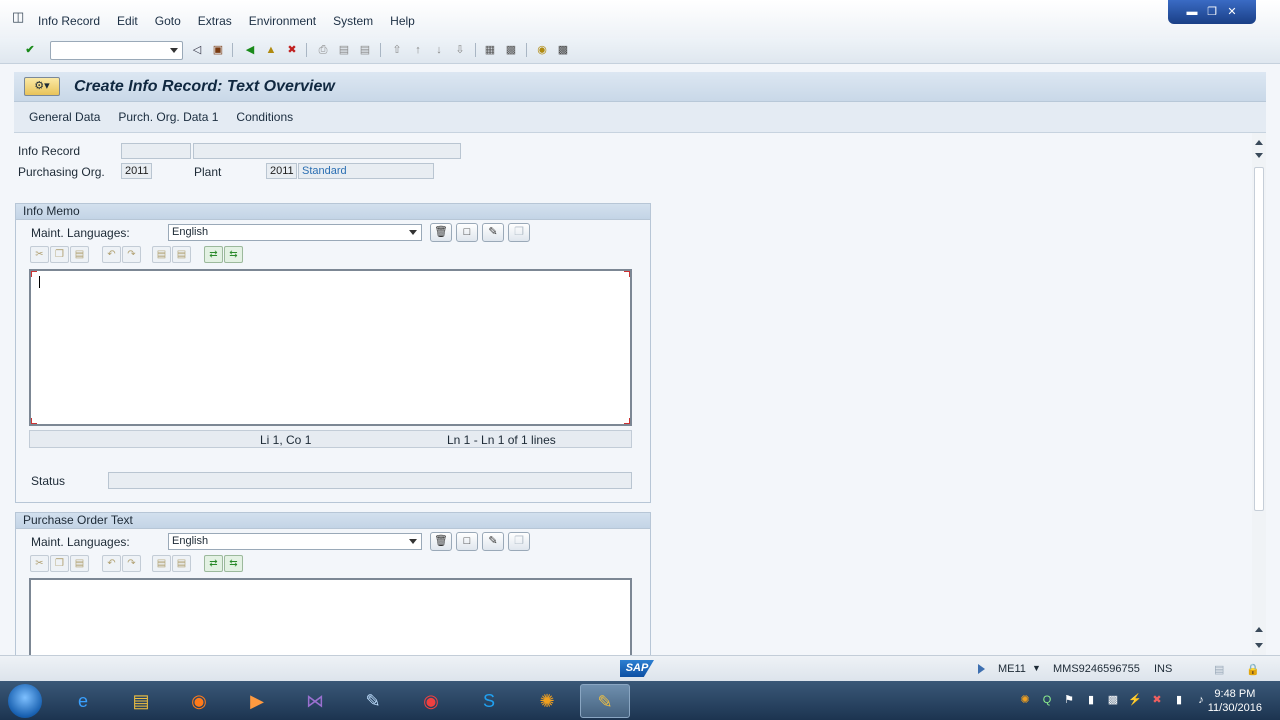 Image resolution: width=1280 pixels, height=720 pixels. I want to click on restore-icon: ❐, so click(1212, 12).